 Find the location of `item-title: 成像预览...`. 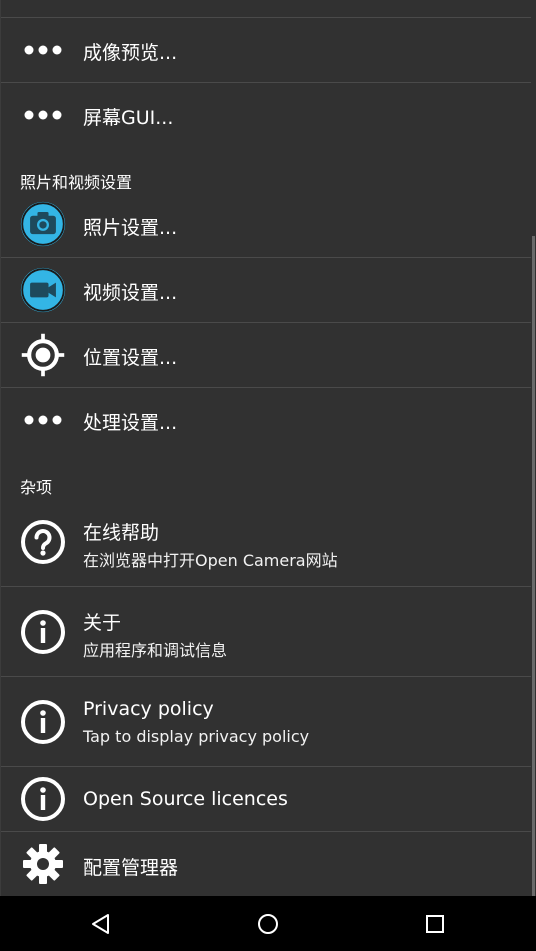

item-title: 成像预览... is located at coordinates (130, 53).